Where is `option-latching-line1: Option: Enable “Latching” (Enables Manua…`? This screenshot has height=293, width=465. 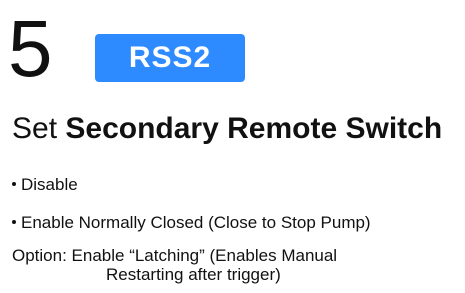 option-latching-line1: Option: Enable “Latching” (Enables Manua… is located at coordinates (175, 255).